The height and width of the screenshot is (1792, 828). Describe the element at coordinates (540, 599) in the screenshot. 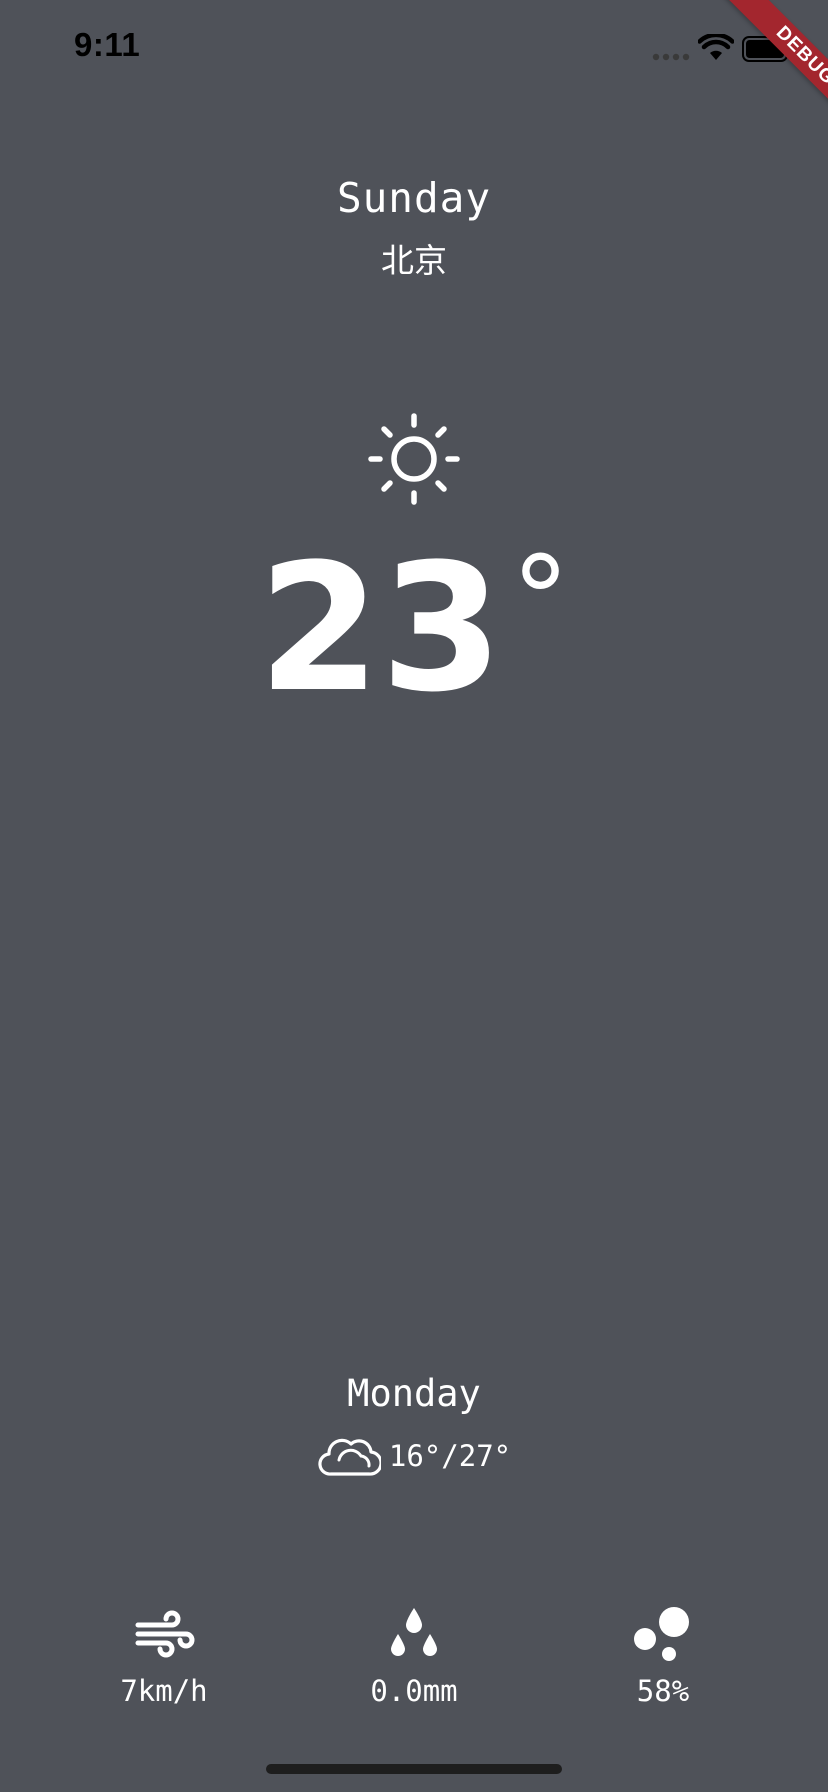

I see `degree-symbol: °` at that location.